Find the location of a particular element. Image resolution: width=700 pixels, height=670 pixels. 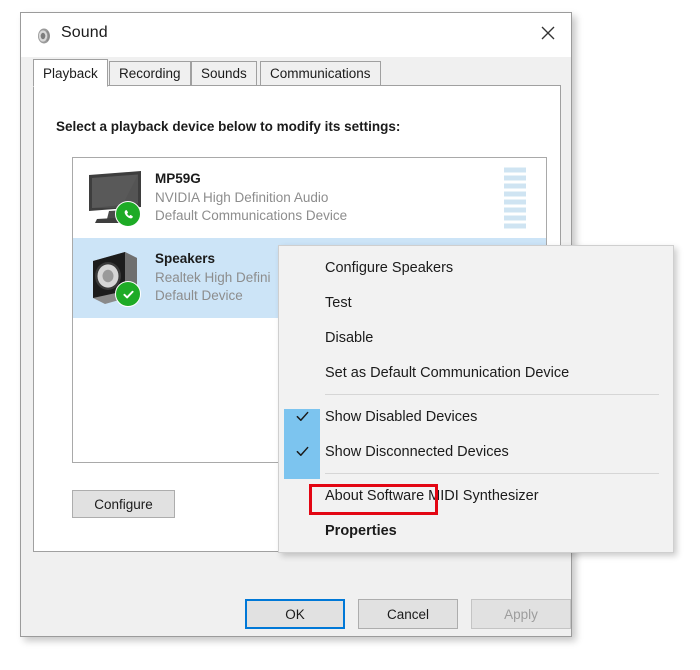

monitor-icon is located at coordinates (114, 198).